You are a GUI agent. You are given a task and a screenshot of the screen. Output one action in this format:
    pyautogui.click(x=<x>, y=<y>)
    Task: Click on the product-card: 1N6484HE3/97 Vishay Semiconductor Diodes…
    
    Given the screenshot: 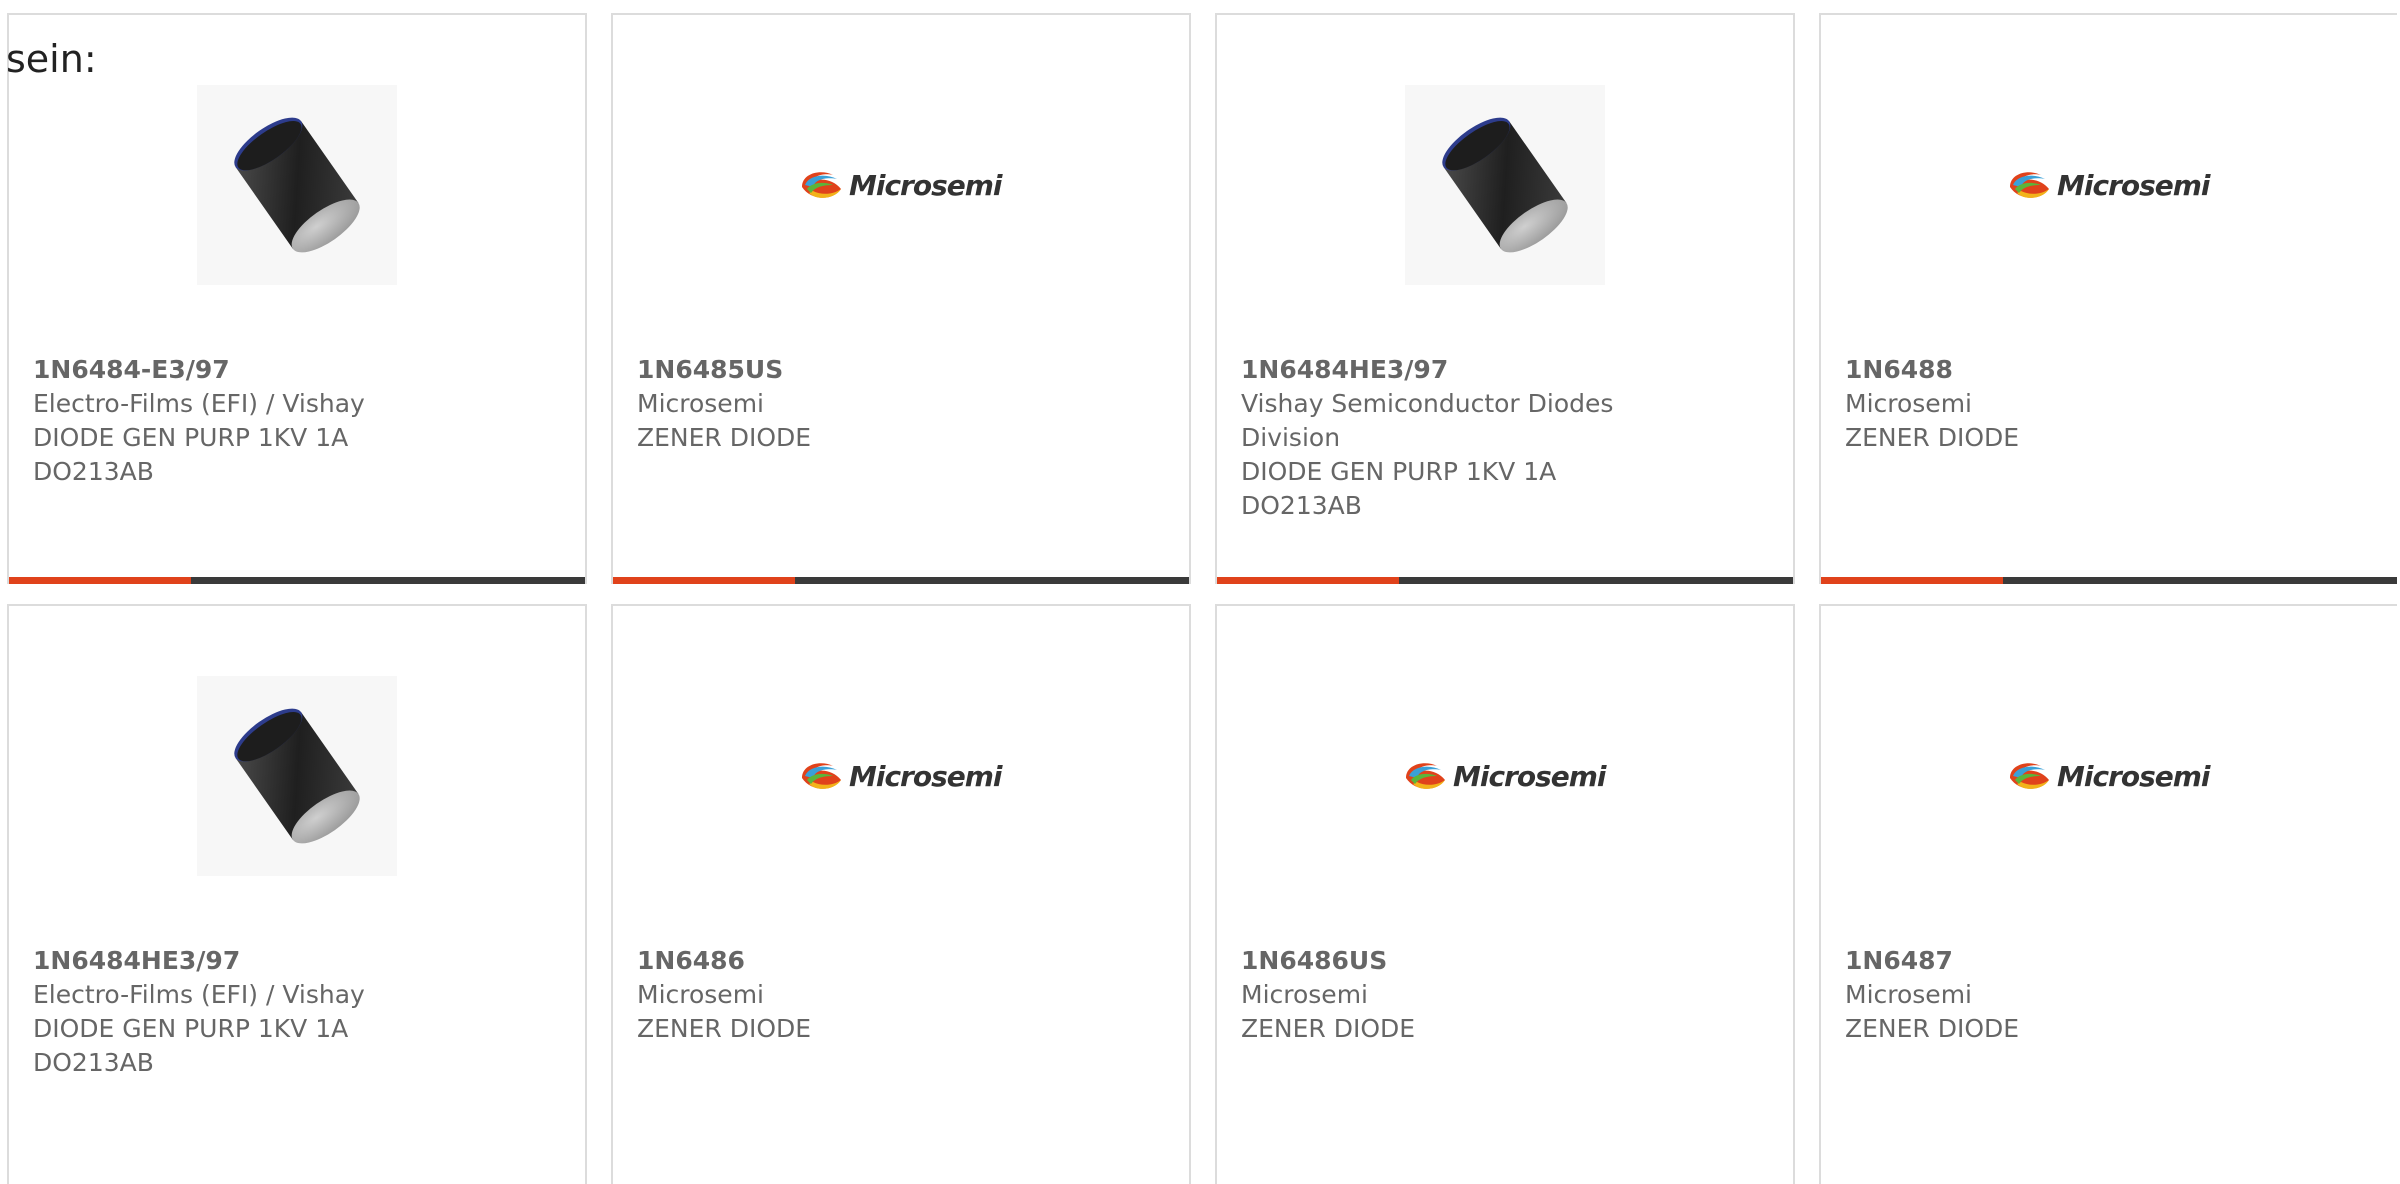 What is the action you would take?
    pyautogui.click(x=1505, y=298)
    